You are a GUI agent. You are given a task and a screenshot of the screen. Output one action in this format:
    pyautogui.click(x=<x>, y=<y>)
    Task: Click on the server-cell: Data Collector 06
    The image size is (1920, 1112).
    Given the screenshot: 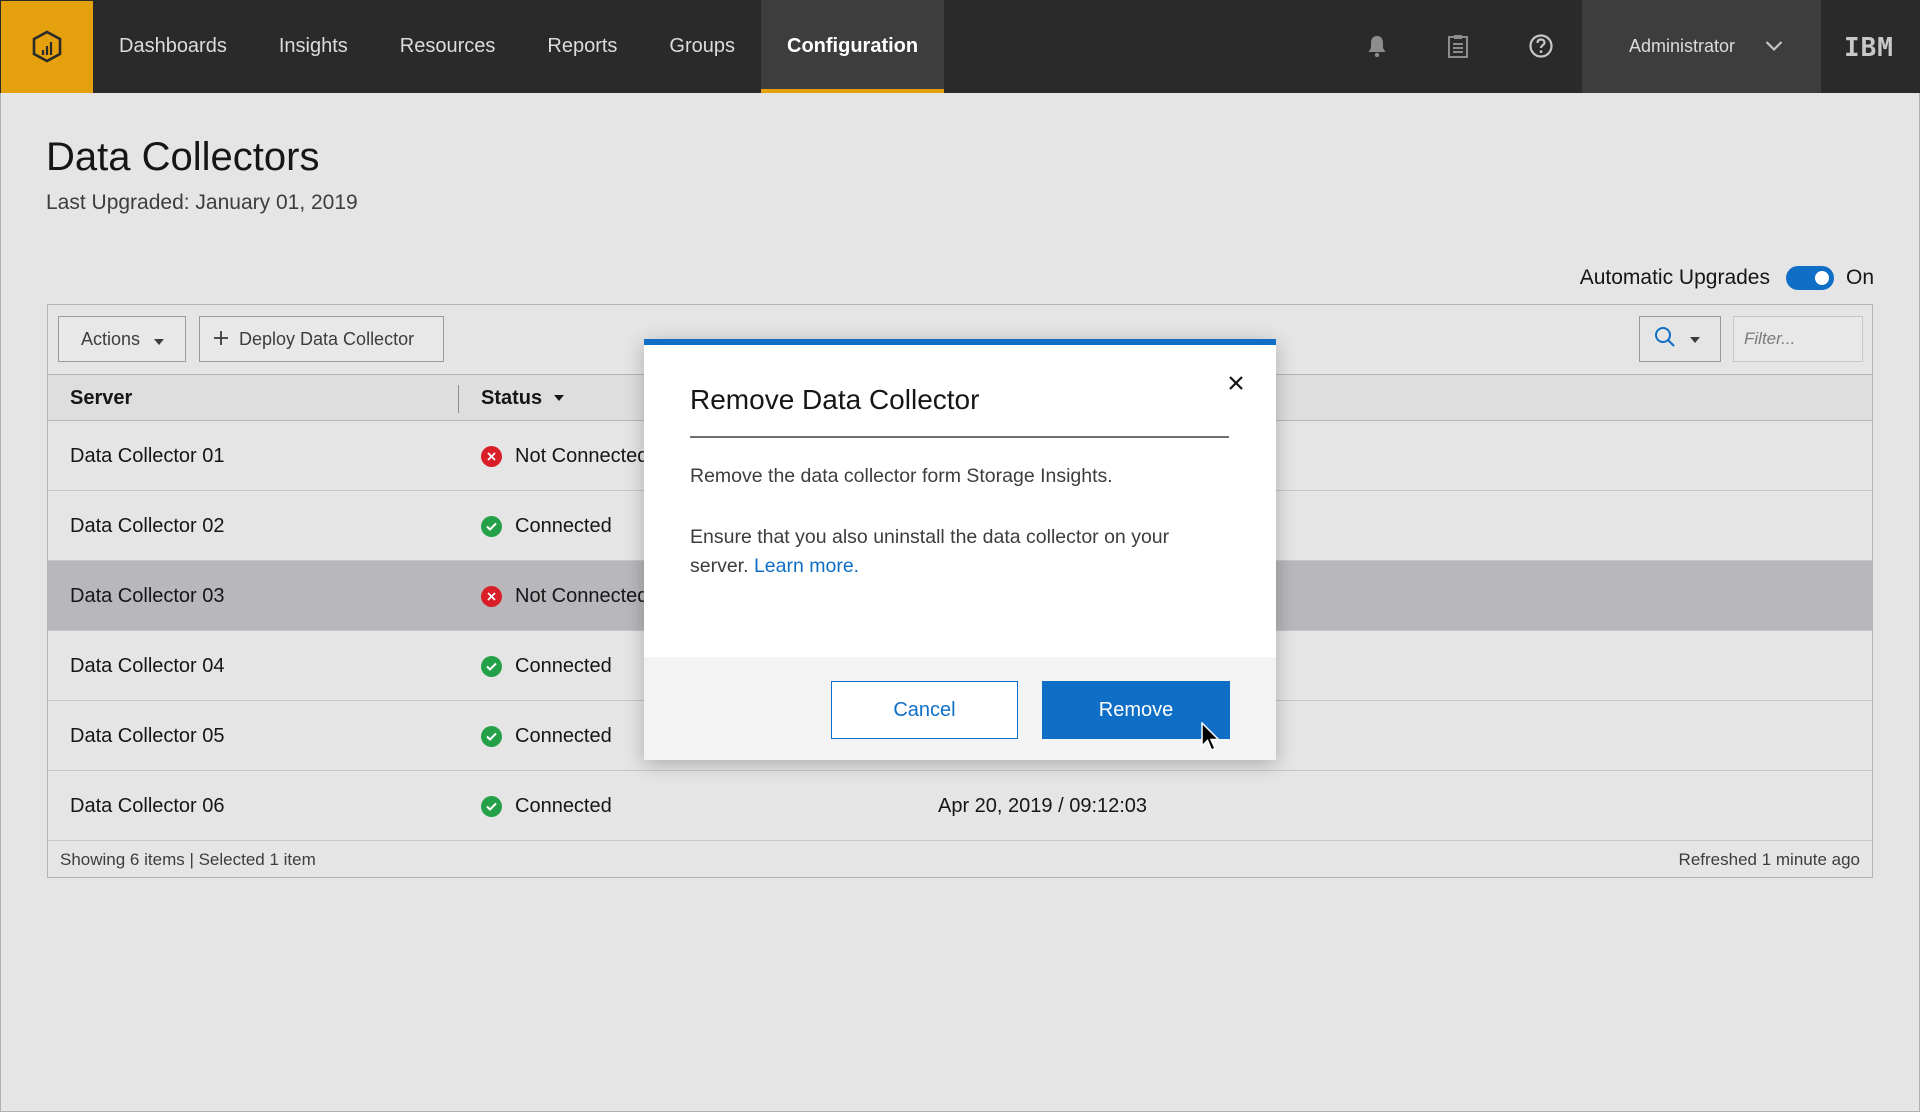 What is the action you would take?
    pyautogui.click(x=147, y=805)
    